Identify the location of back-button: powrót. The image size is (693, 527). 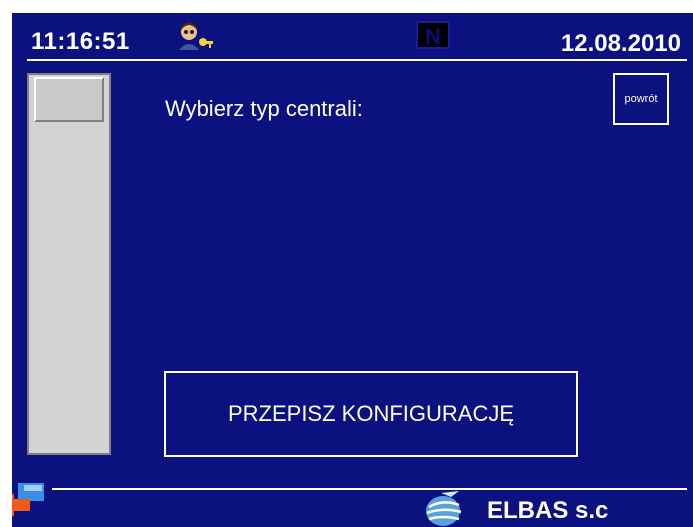
(641, 99).